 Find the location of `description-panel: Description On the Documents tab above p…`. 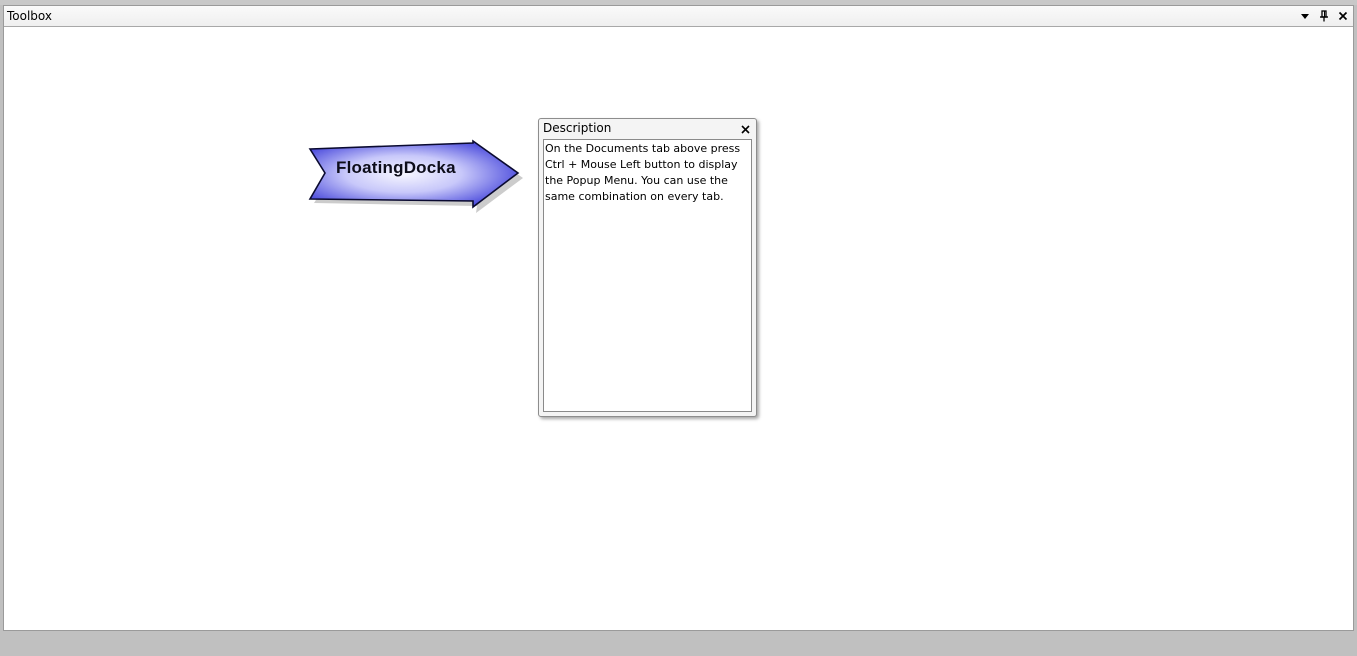

description-panel: Description On the Documents tab above p… is located at coordinates (647, 267).